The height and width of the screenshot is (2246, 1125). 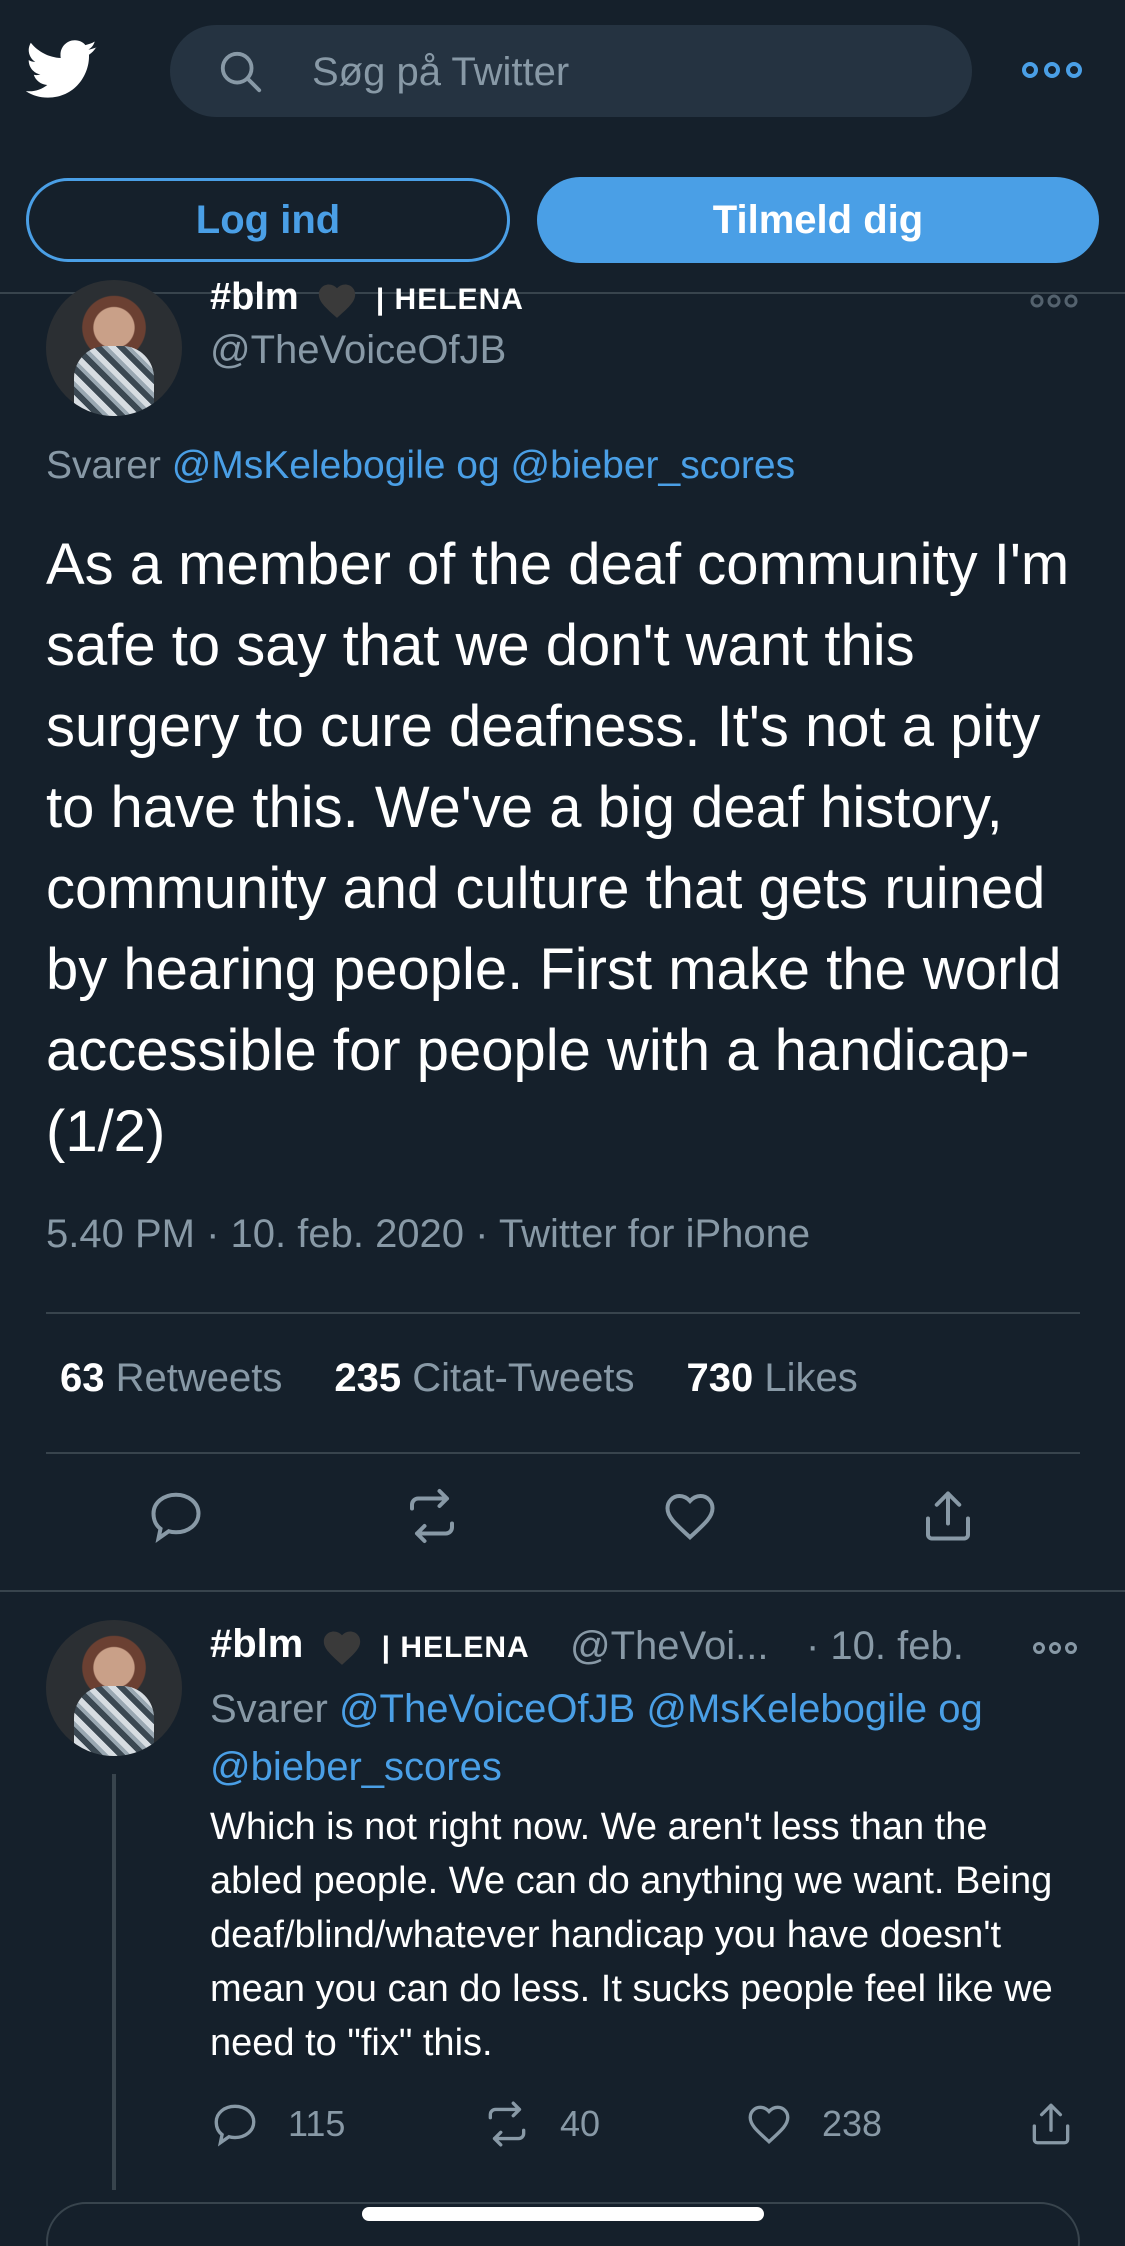 I want to click on retweet-count: 40, so click(x=580, y=2123).